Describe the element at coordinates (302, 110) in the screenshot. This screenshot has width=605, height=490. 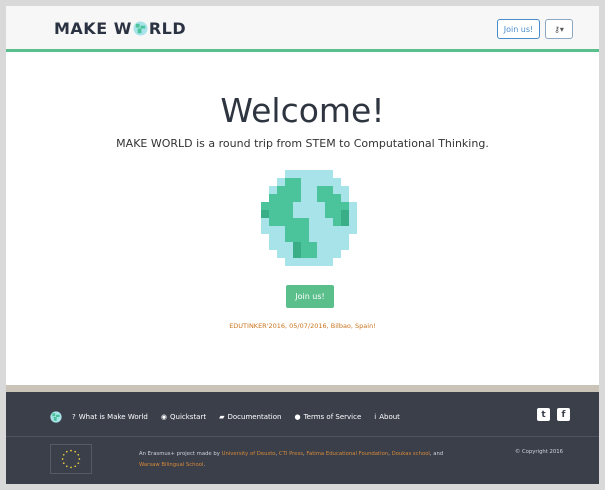
I see `page-title: Welcome!` at that location.